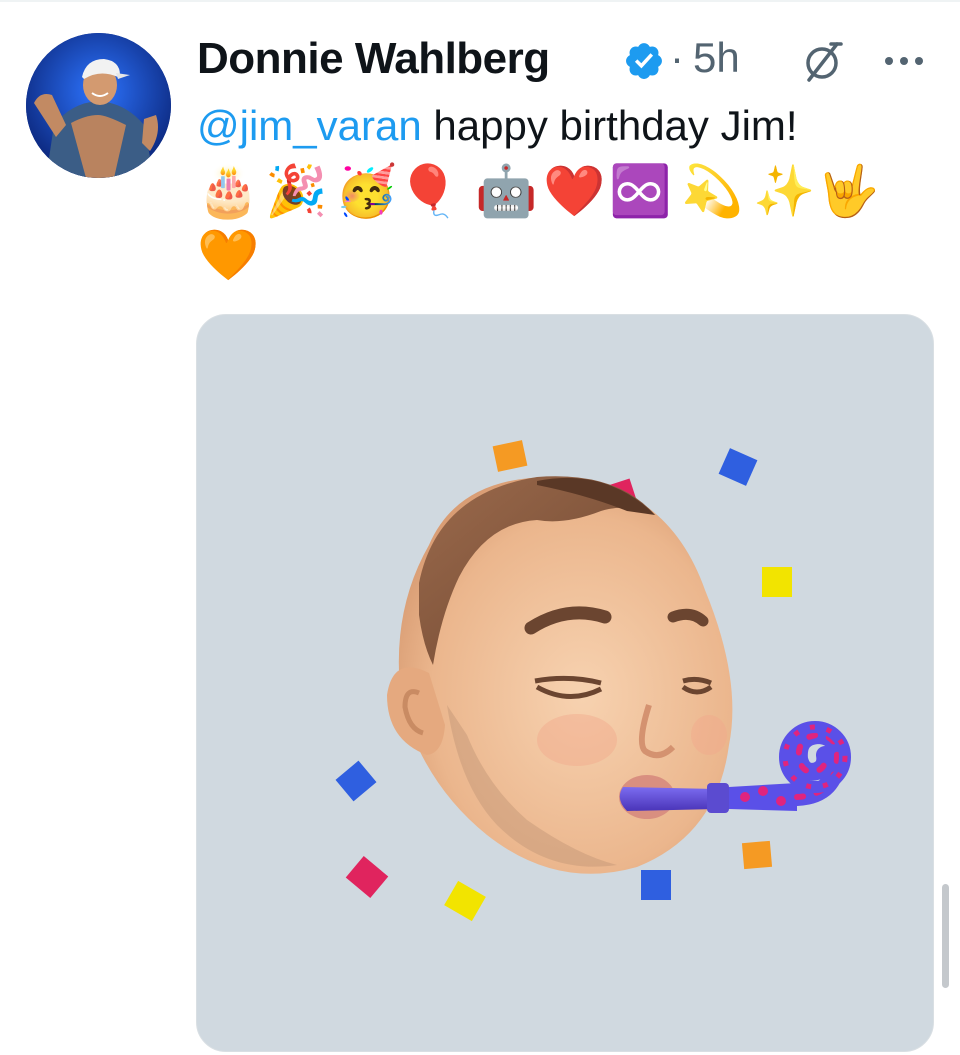 This screenshot has height=1055, width=960. I want to click on party-popper-emoji: 🎉, so click(296, 191).